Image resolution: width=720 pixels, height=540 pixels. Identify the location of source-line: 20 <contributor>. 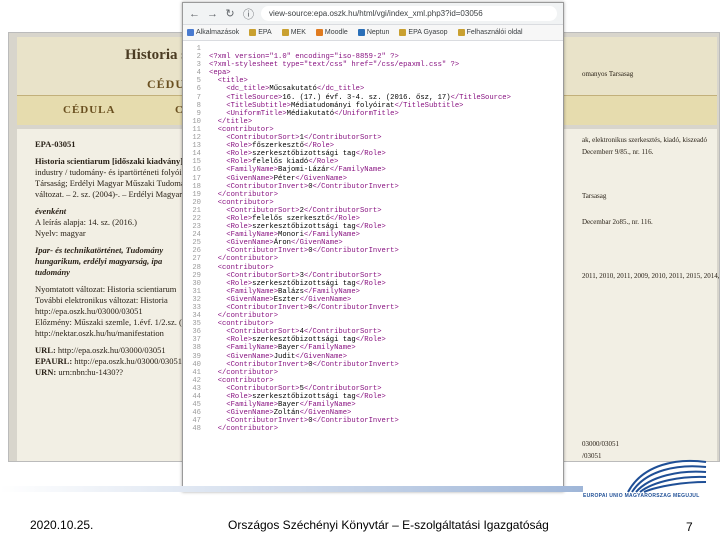
(373, 203).